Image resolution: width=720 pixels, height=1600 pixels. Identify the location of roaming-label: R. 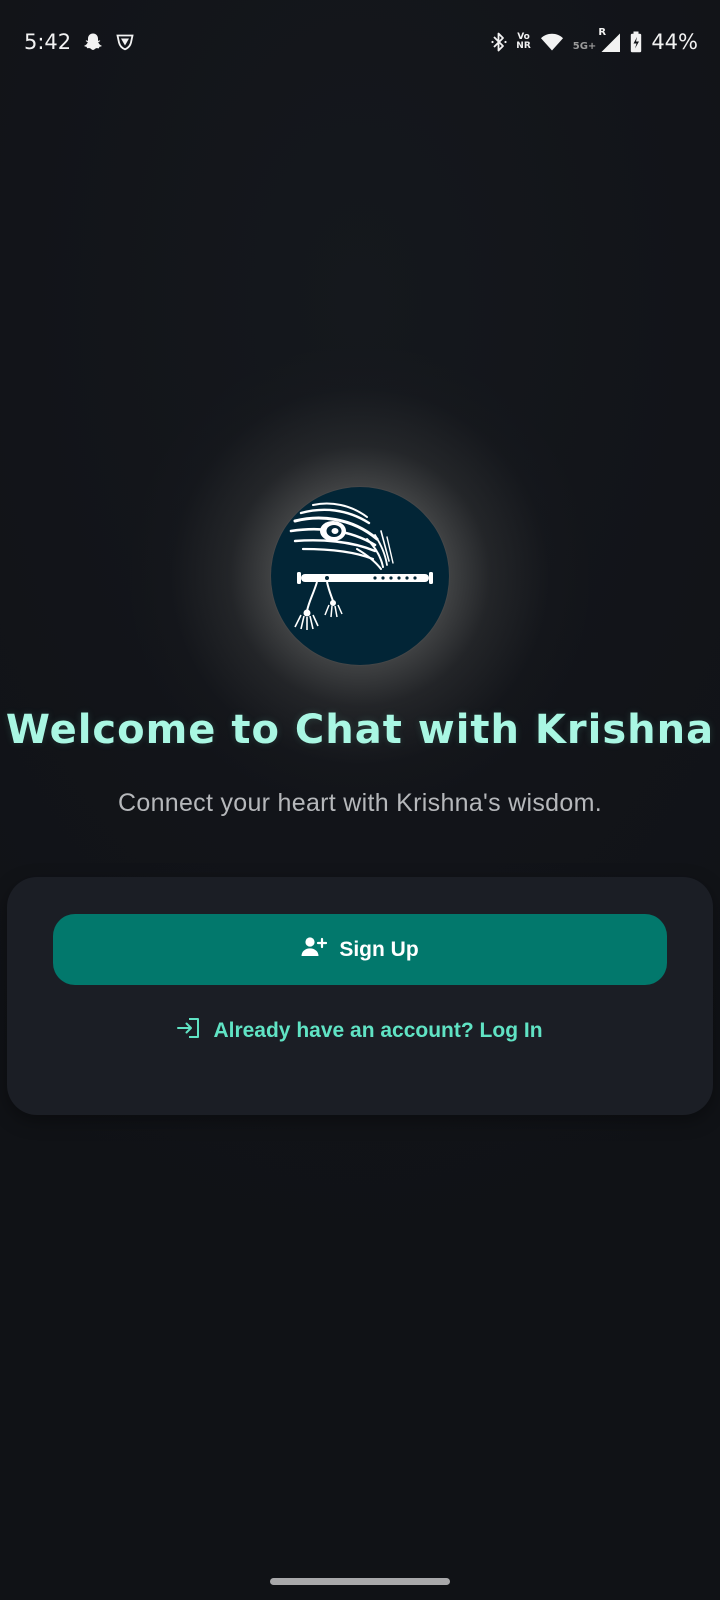
(602, 32).